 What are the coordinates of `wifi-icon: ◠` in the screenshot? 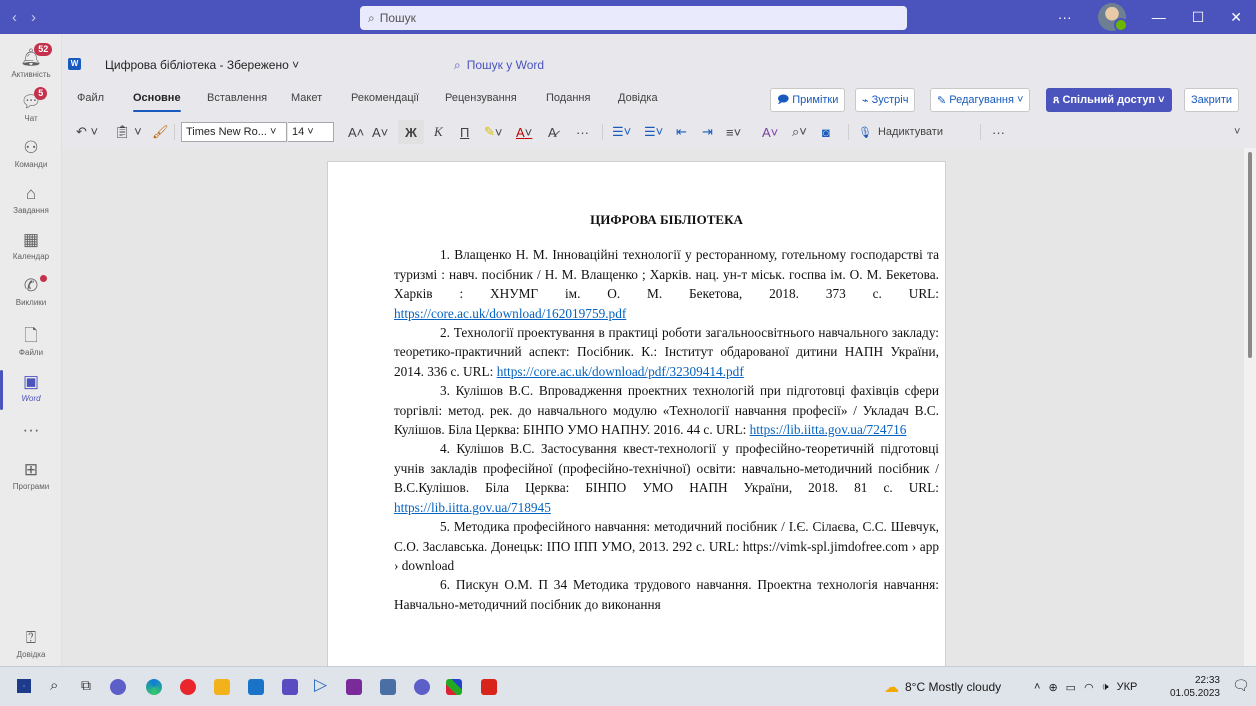 It's located at (1089, 687).